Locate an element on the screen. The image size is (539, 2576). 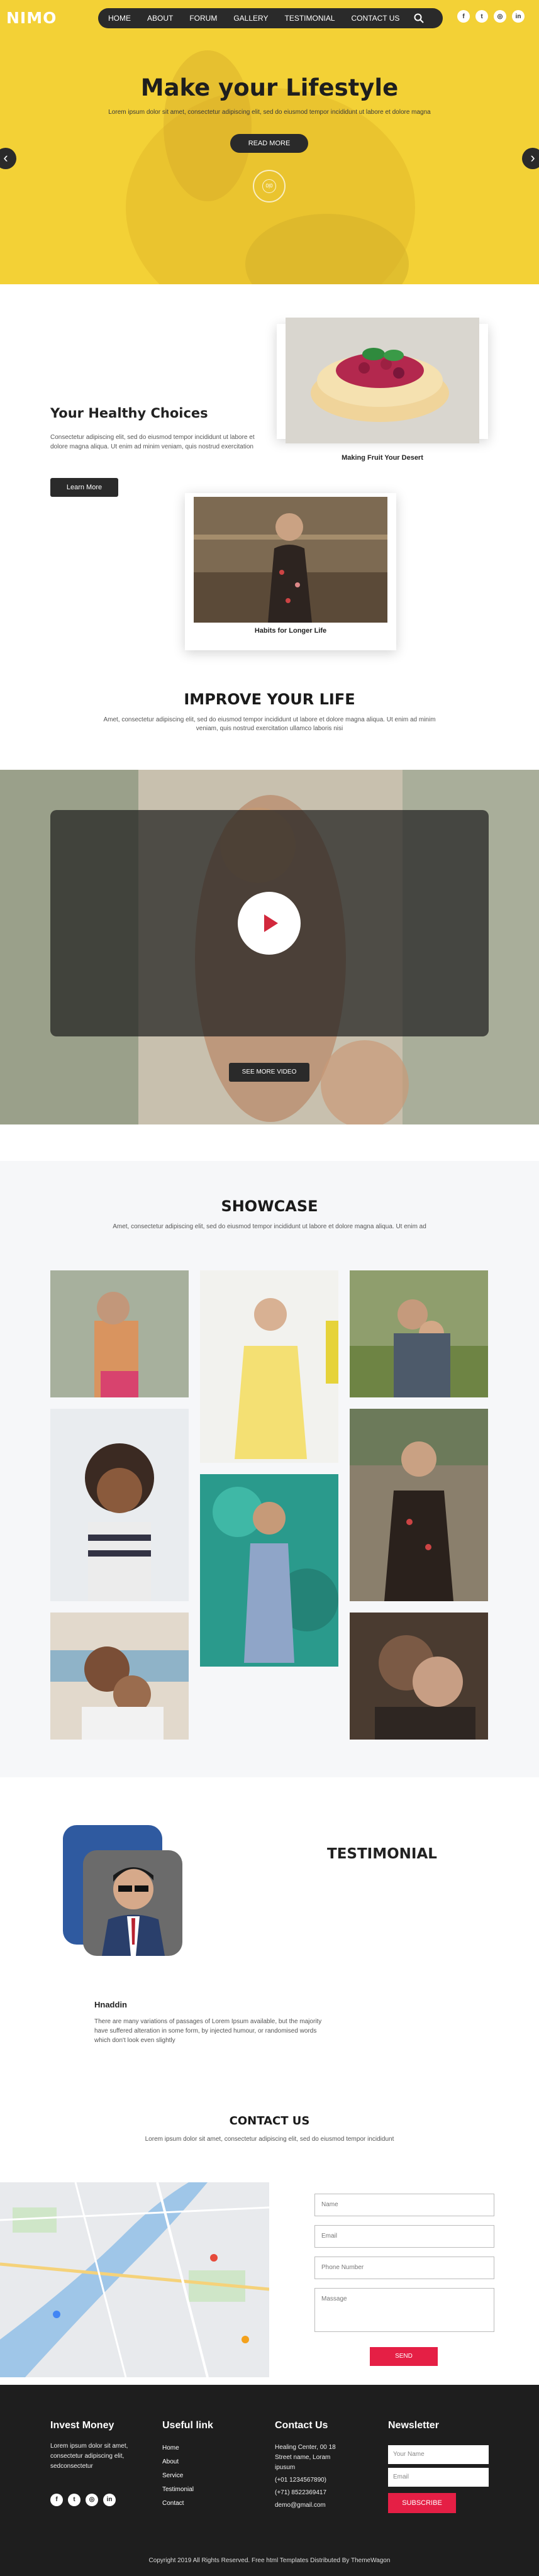
card-fruit-dessert: Making Fruit Your Desert is located at coordinates (382, 390).